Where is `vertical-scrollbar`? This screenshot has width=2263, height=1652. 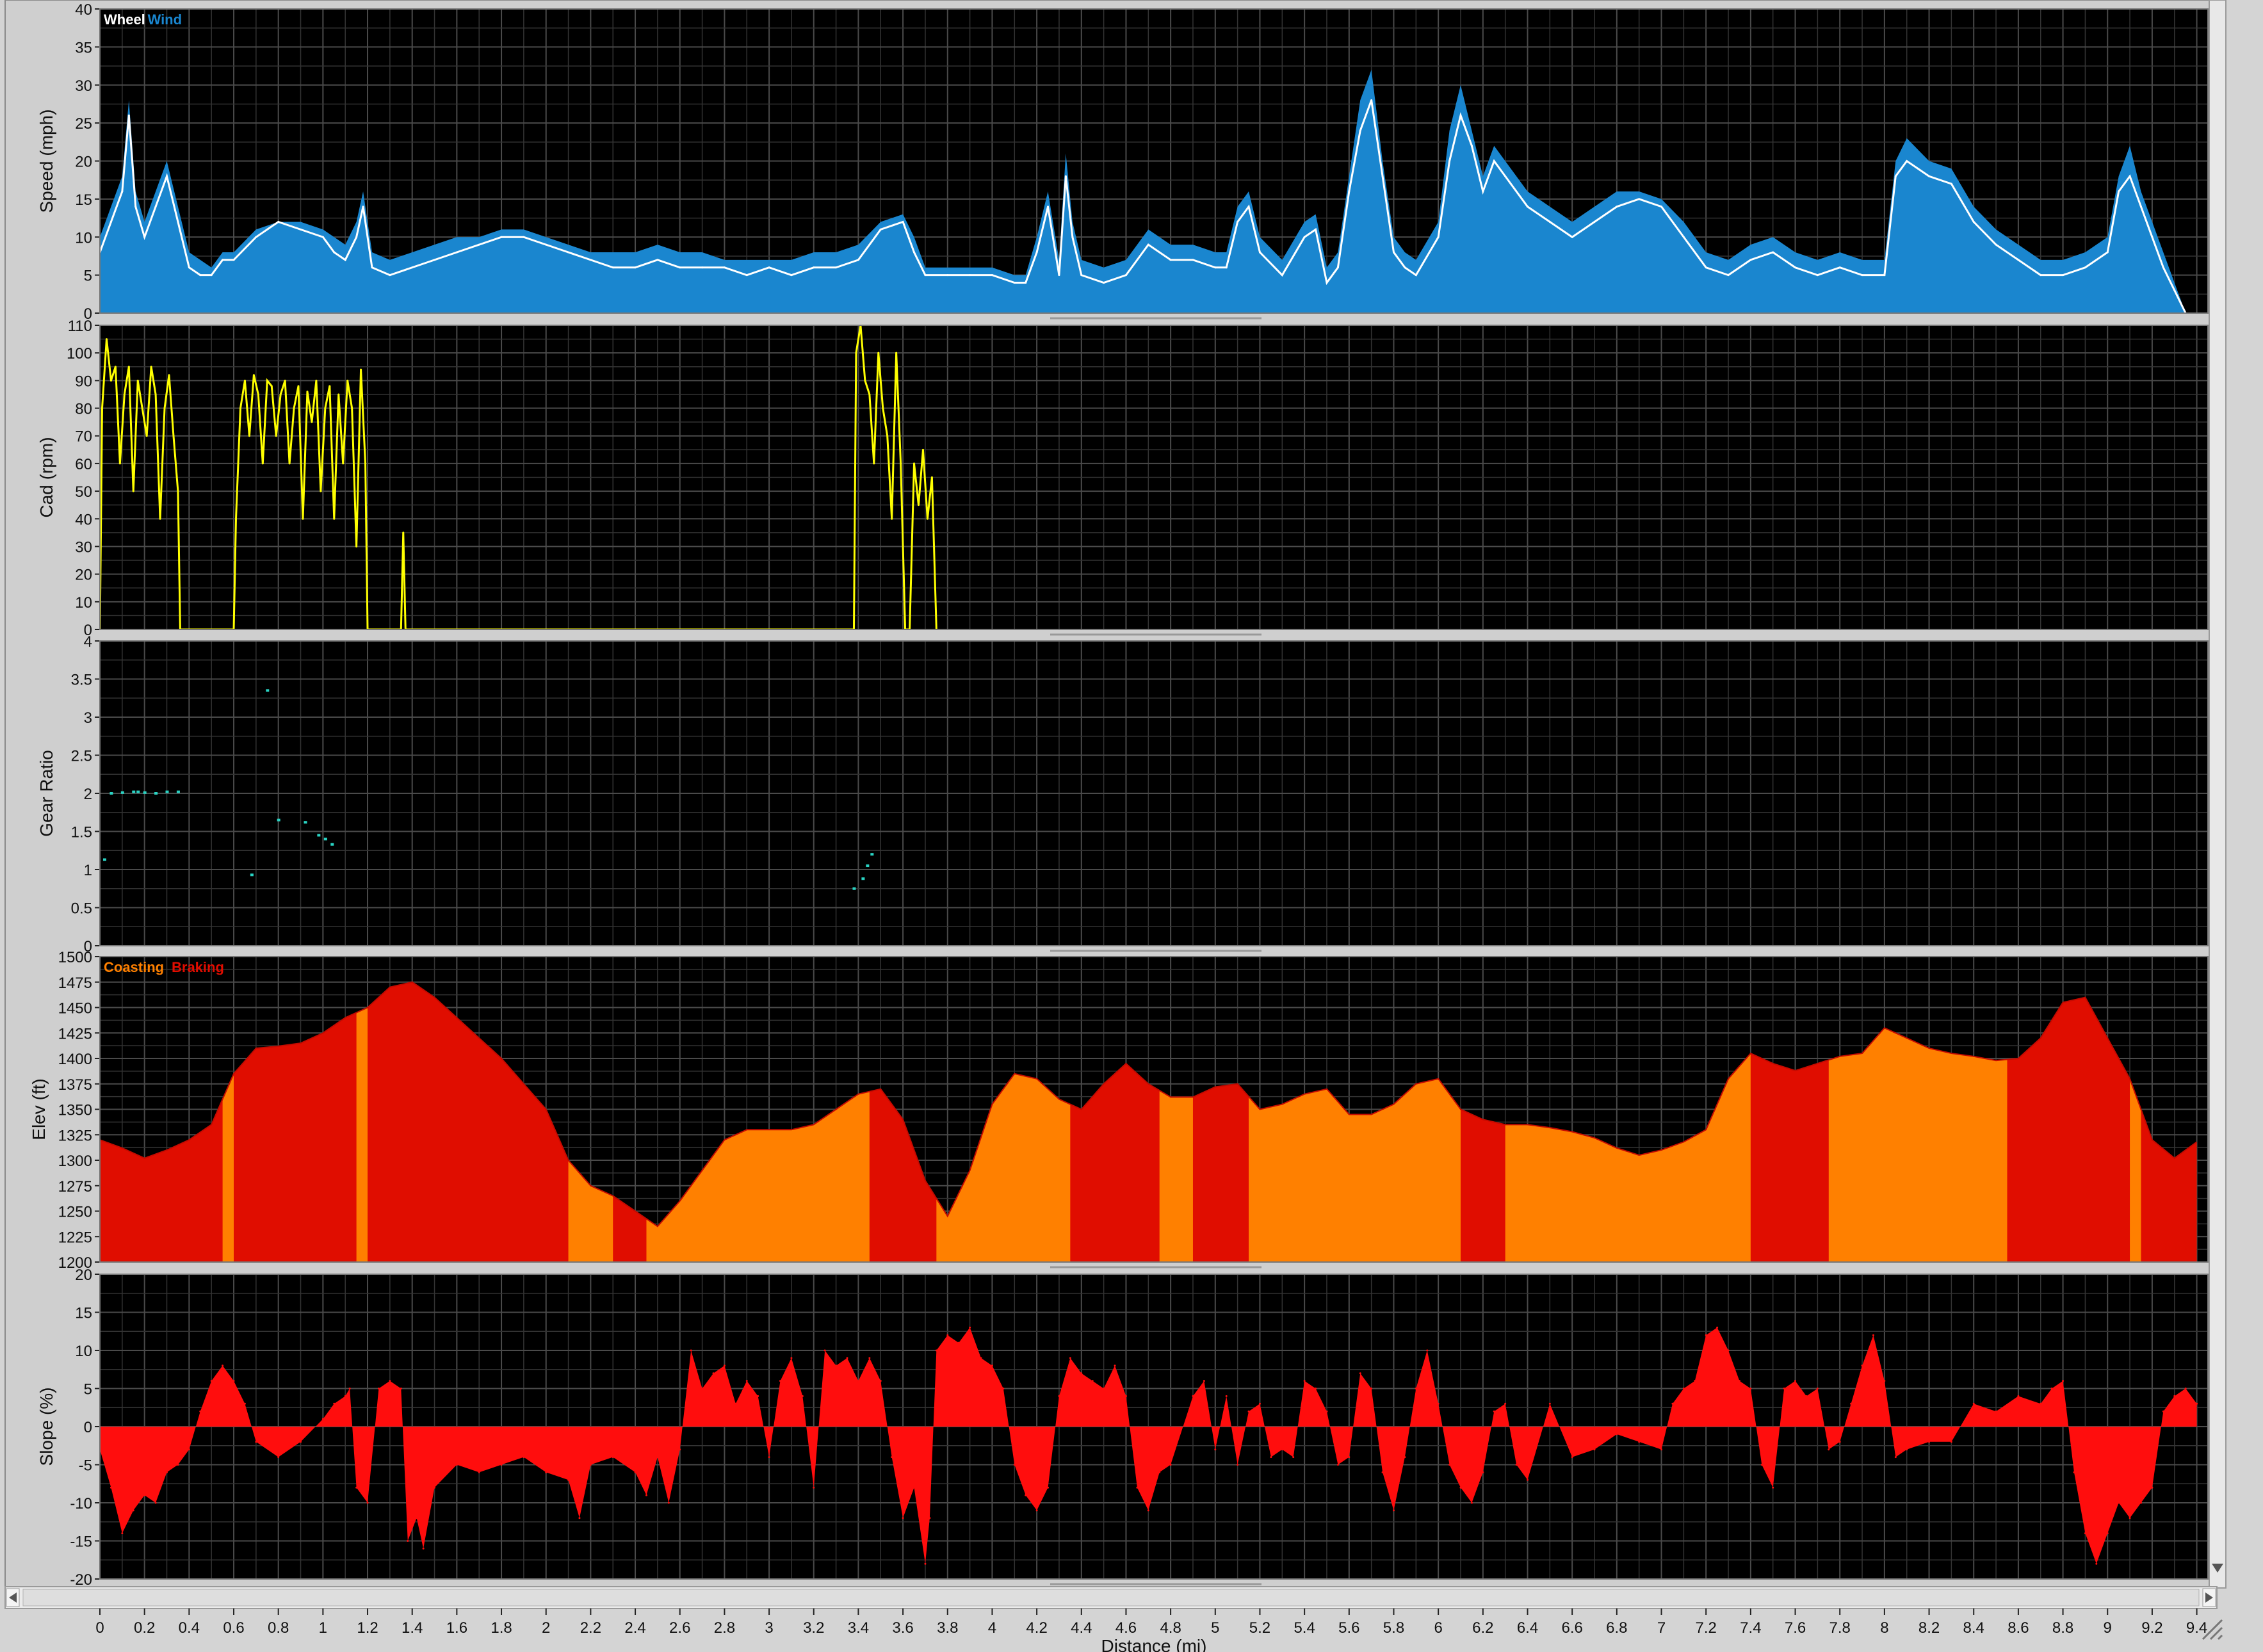 vertical-scrollbar is located at coordinates (2217, 794).